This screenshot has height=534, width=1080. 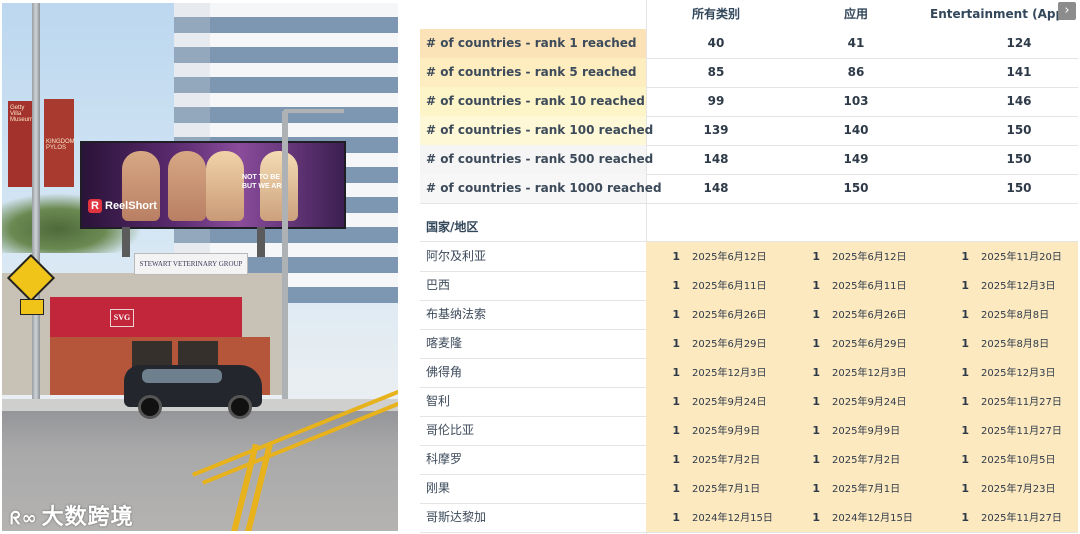 What do you see at coordinates (1019, 101) in the screenshot?
I see `rank-value-entertainment: 146` at bounding box center [1019, 101].